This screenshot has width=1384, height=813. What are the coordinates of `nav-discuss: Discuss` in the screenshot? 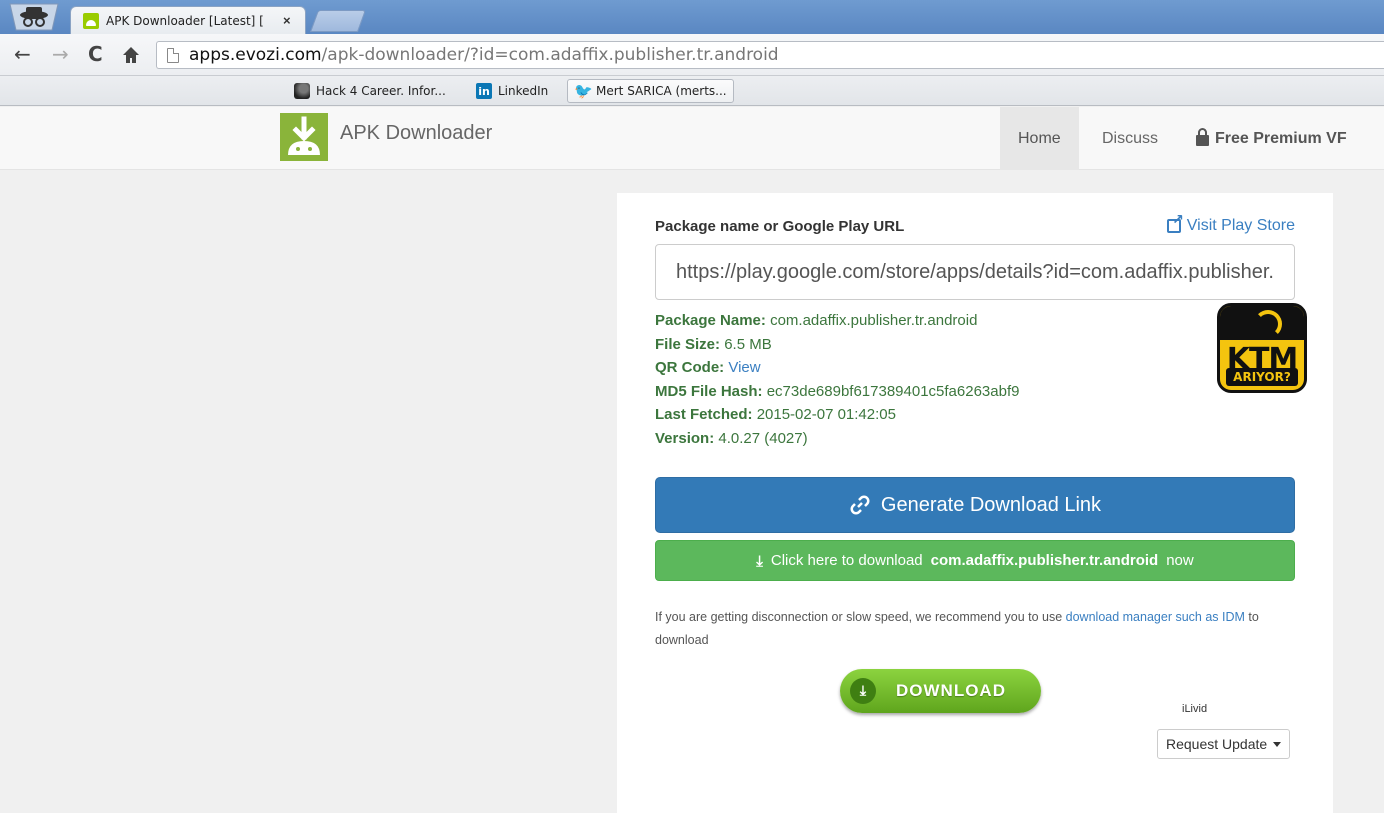 It's located at (1130, 138).